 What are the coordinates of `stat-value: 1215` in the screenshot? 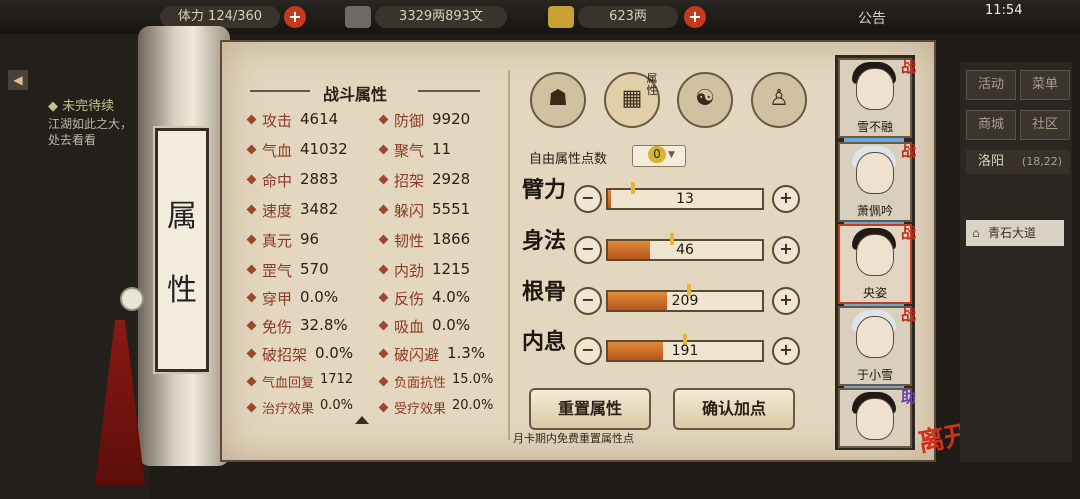 It's located at (451, 269).